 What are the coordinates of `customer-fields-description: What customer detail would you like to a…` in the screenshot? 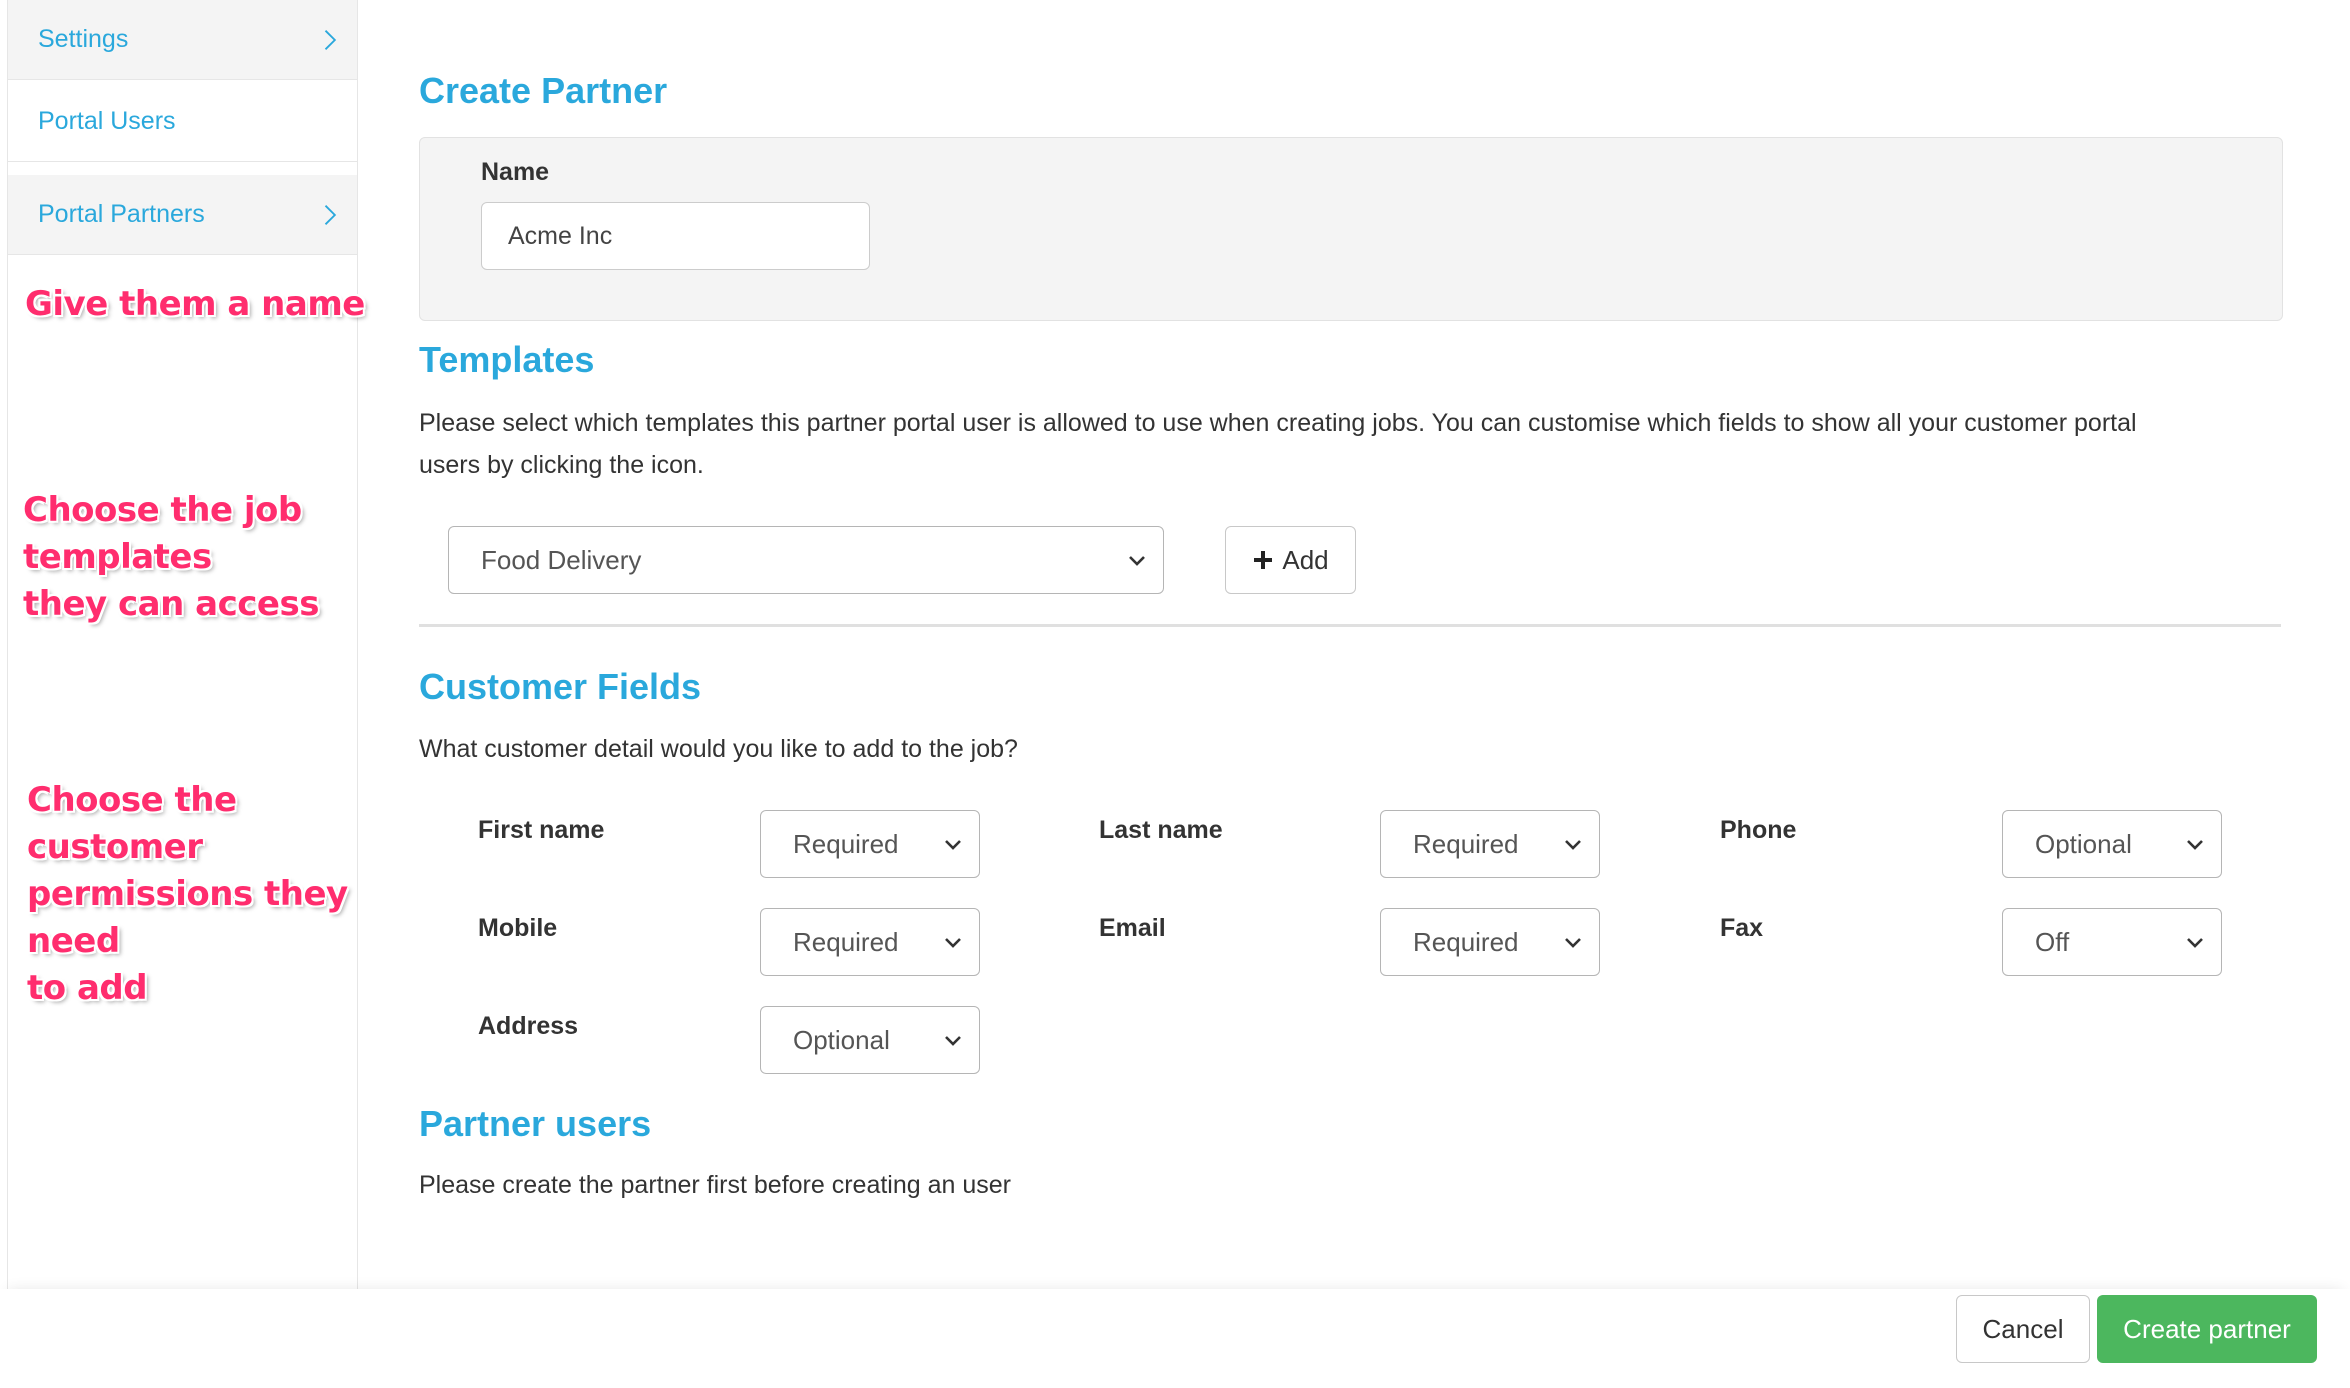 It's located at (718, 749).